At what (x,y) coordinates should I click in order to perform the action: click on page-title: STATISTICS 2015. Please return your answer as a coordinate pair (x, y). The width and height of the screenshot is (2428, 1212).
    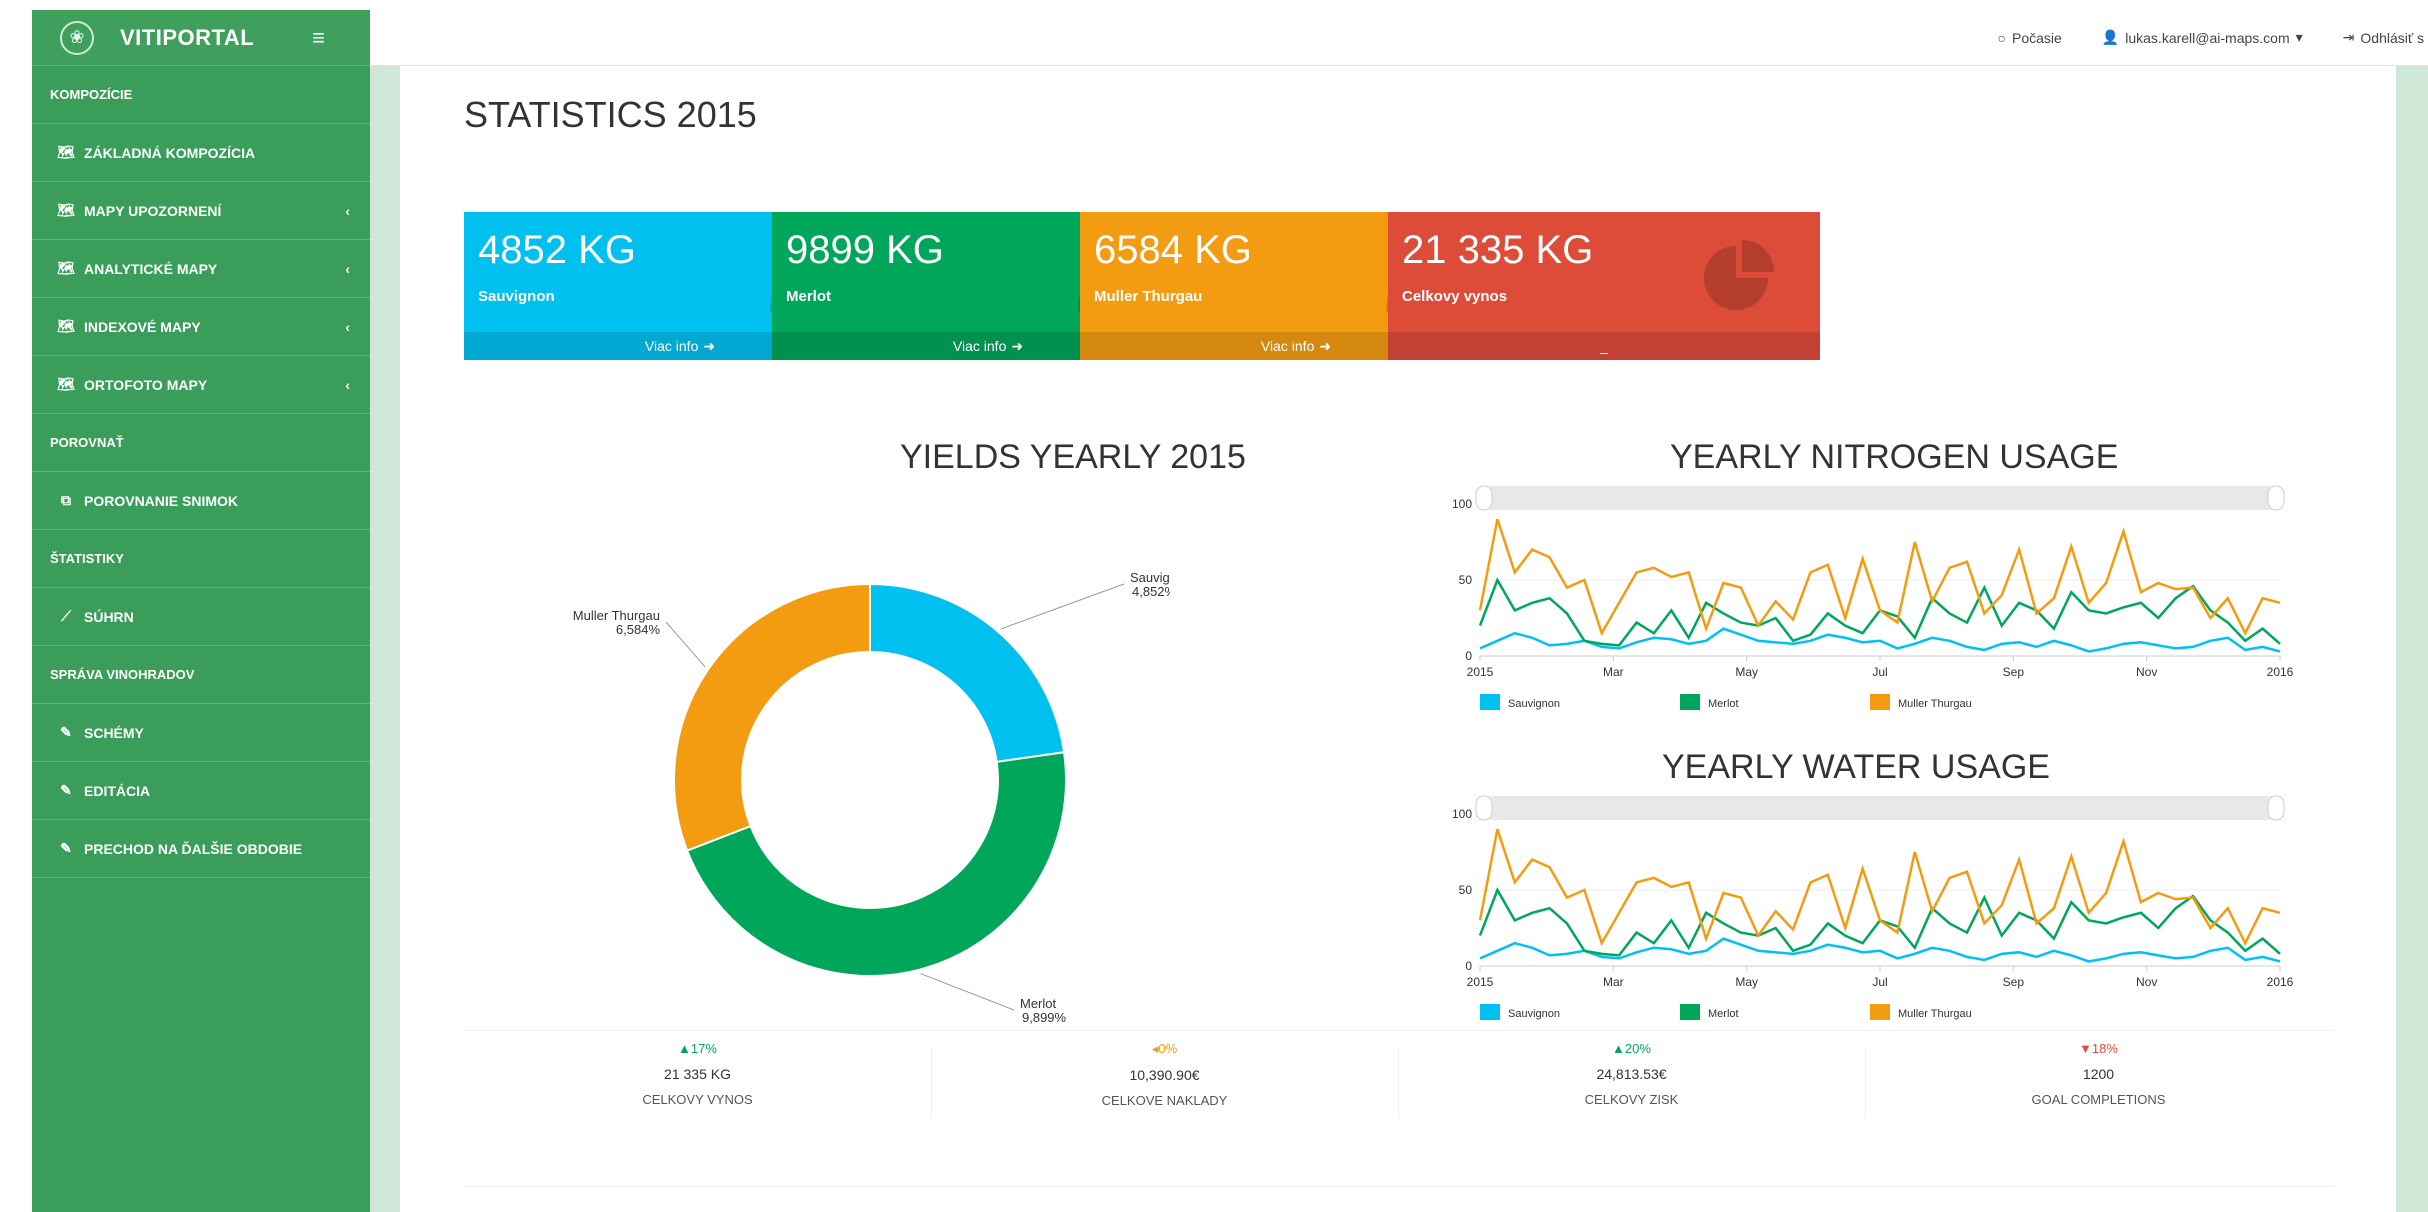
    Looking at the image, I should click on (610, 114).